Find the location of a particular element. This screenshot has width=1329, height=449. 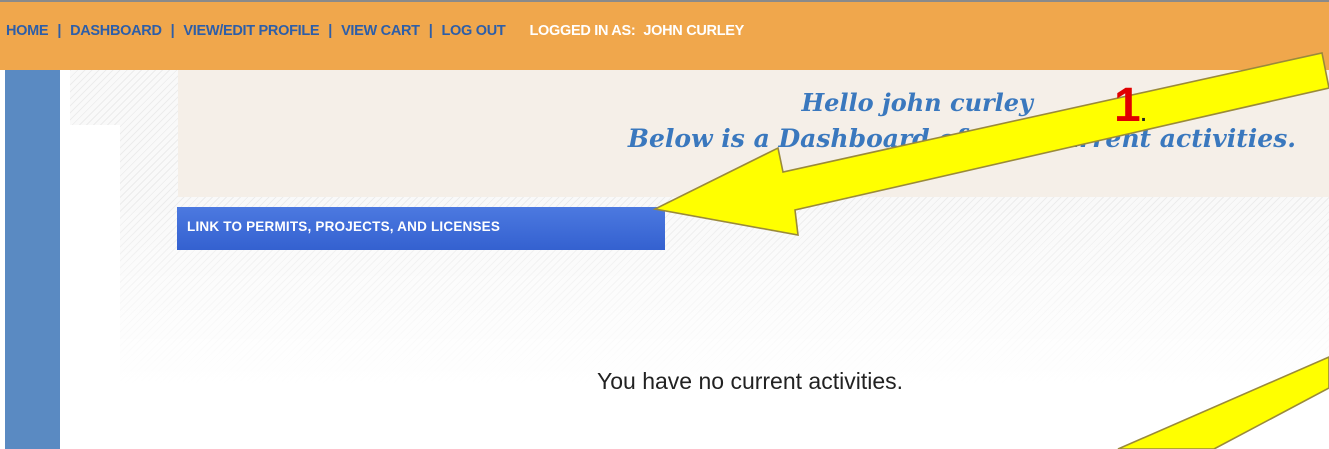

annotation-arrow-secondary is located at coordinates (1223, 402).